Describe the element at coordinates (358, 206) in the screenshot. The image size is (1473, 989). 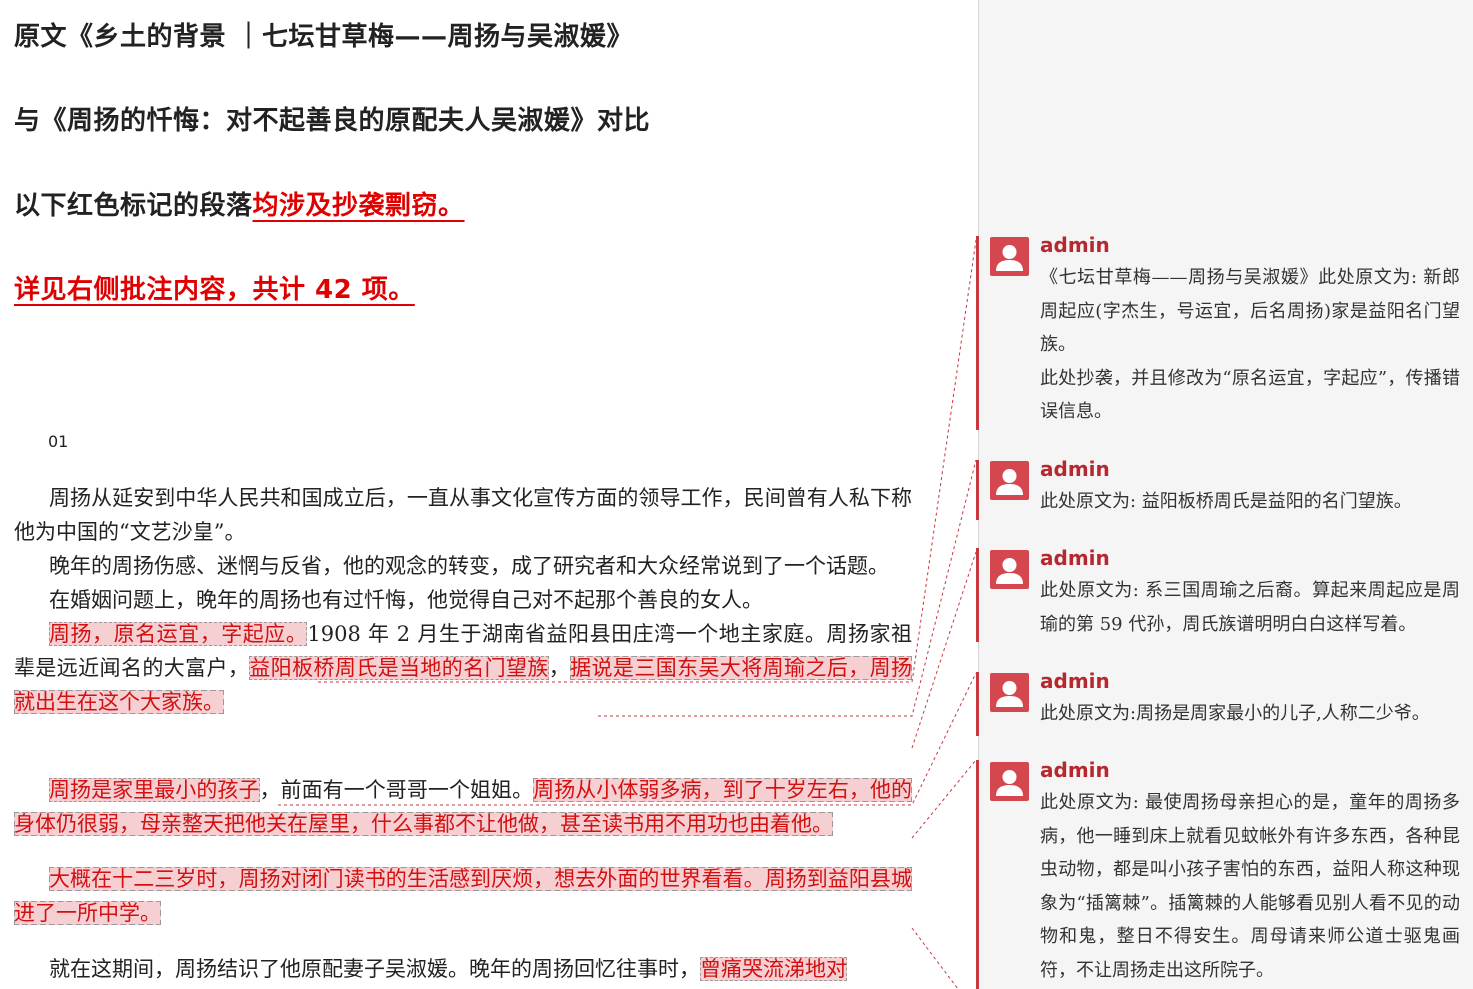
I see `notice-red-text: 均涉及抄袭剽窃。` at that location.